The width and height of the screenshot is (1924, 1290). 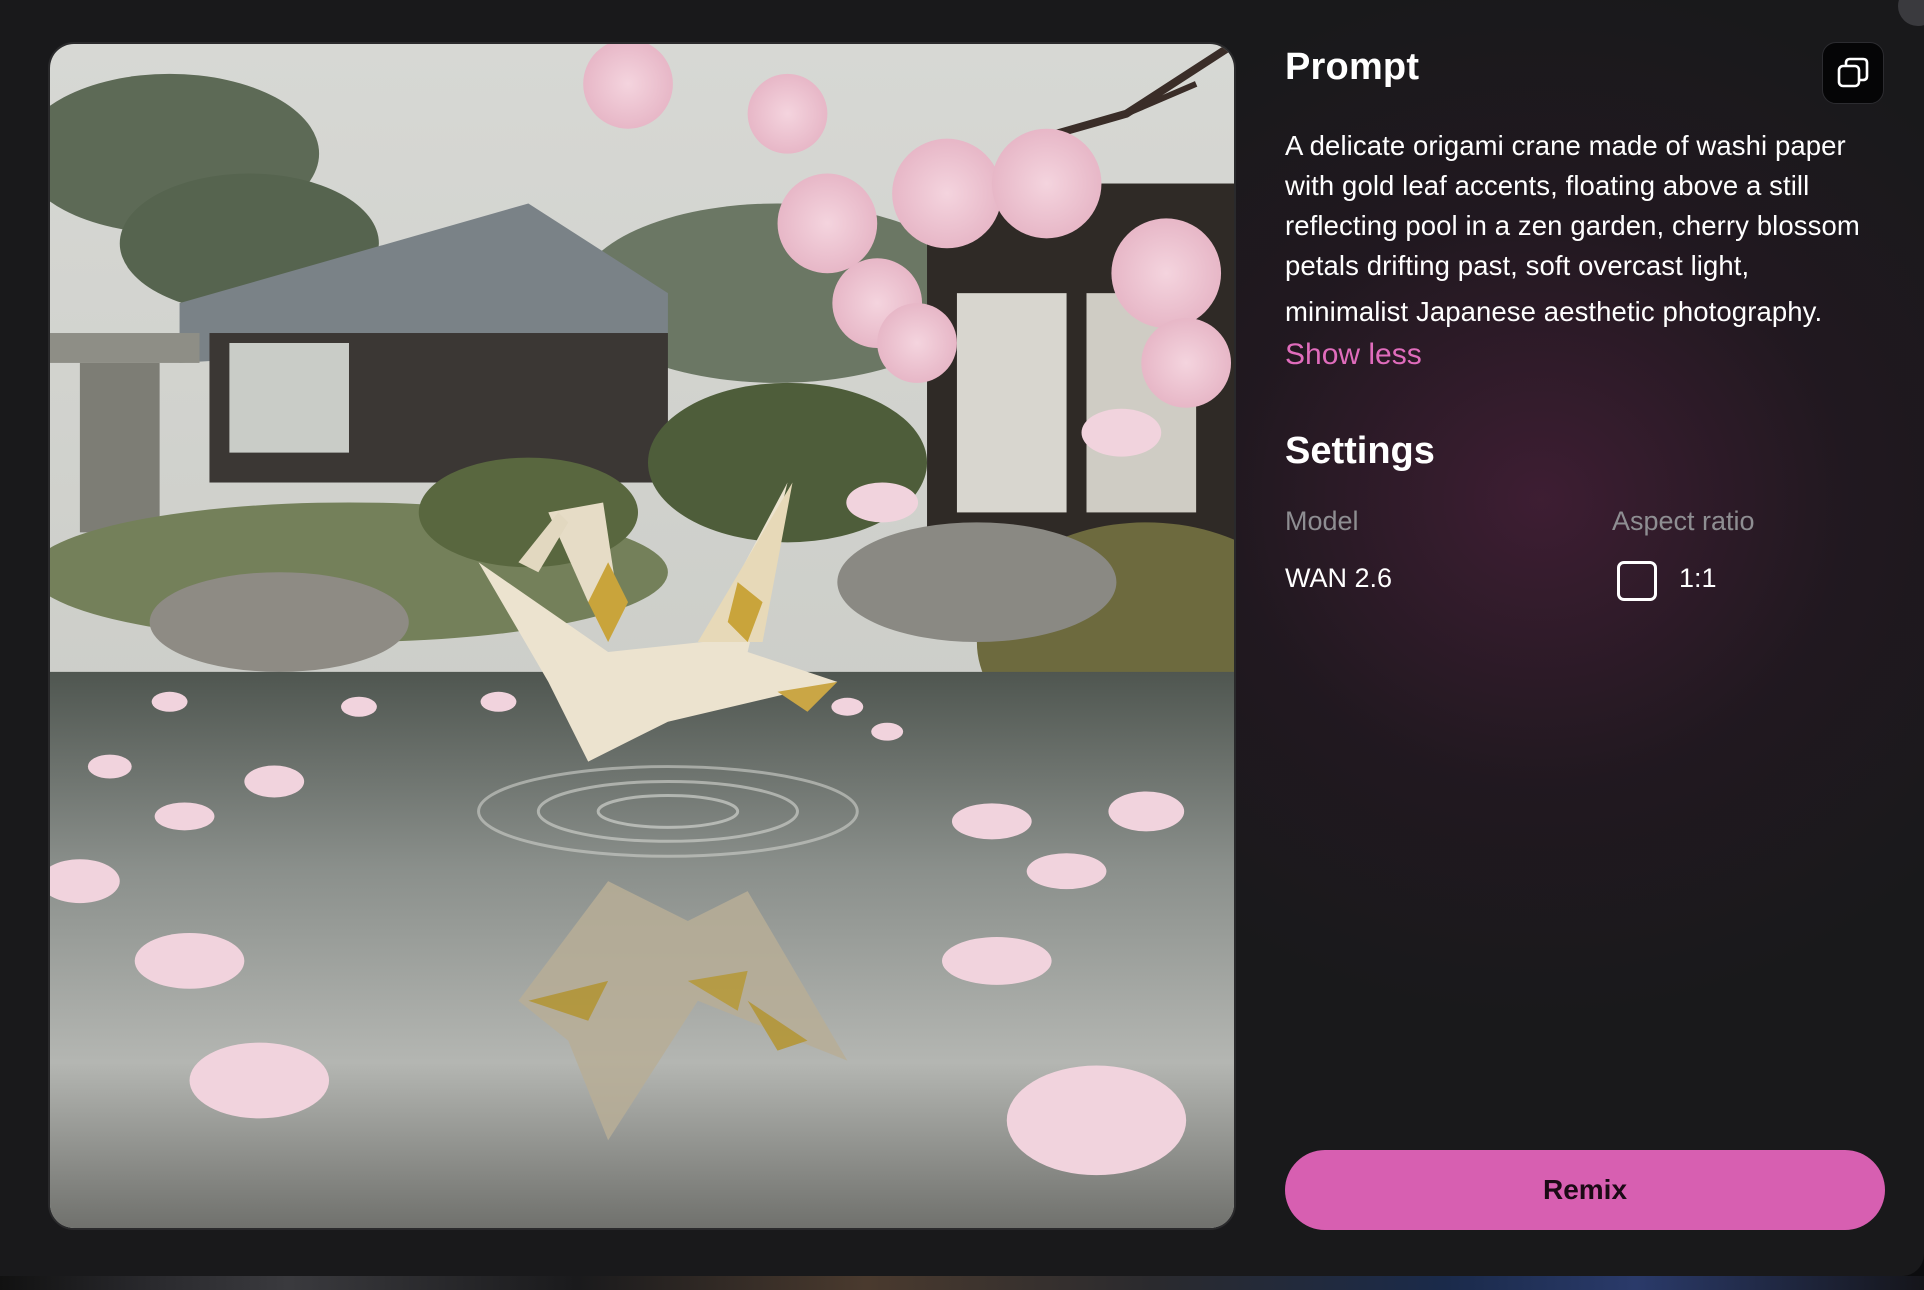 I want to click on model-value: WAN 2.6, so click(x=1339, y=578).